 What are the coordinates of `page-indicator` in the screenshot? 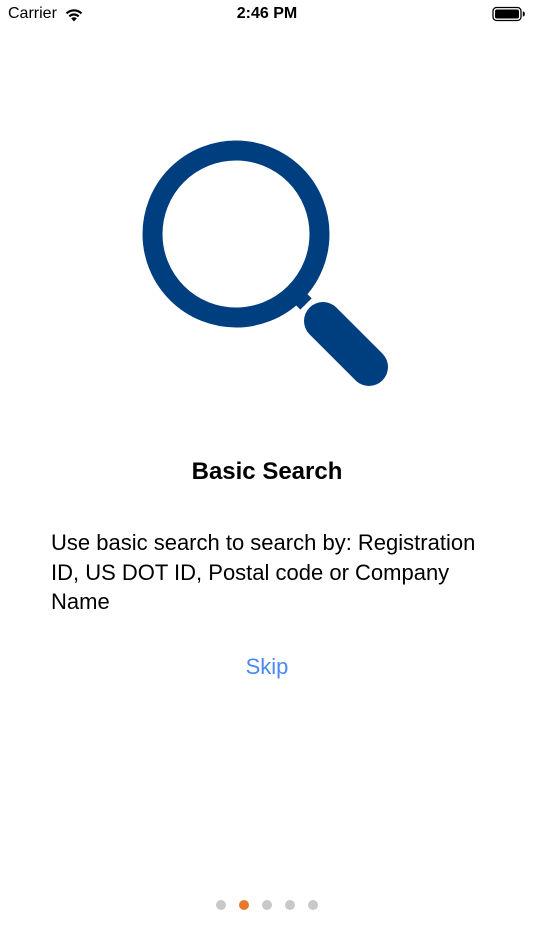 It's located at (267, 905).